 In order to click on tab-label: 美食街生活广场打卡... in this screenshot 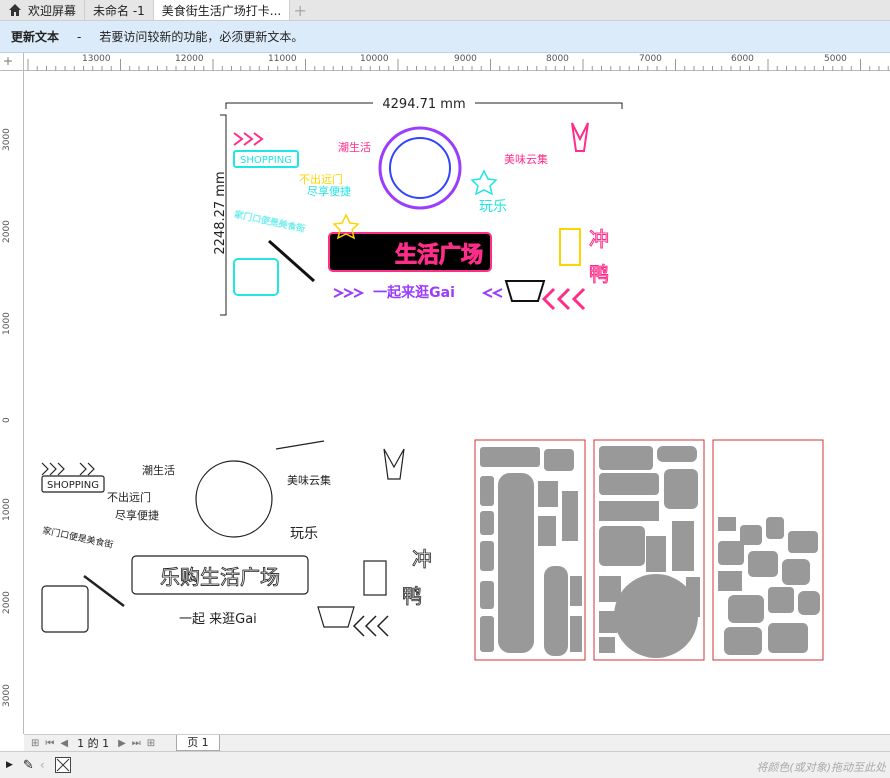, I will do `click(221, 10)`.